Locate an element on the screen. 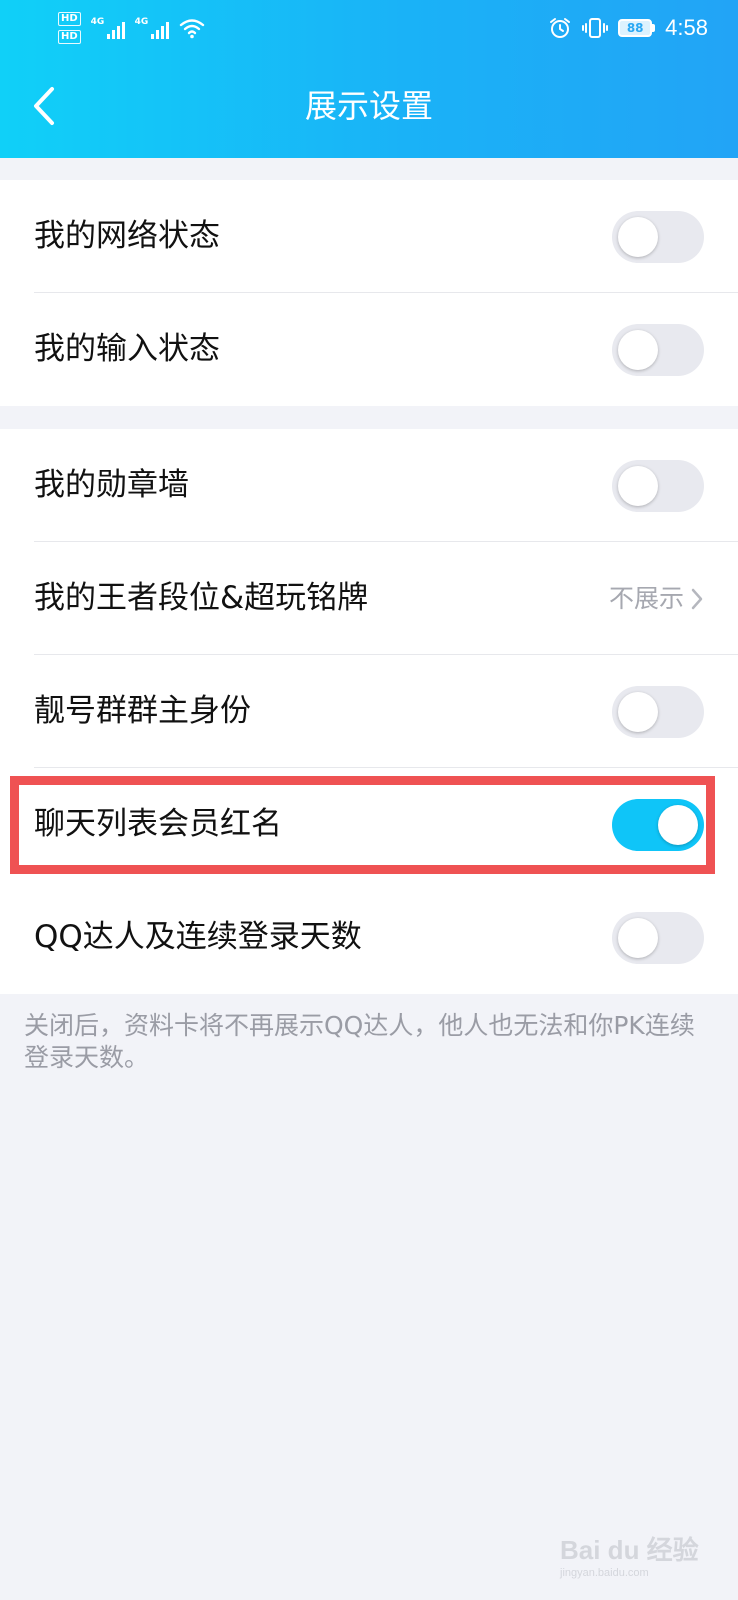 The image size is (738, 1600). network-status-toggle is located at coordinates (658, 237).